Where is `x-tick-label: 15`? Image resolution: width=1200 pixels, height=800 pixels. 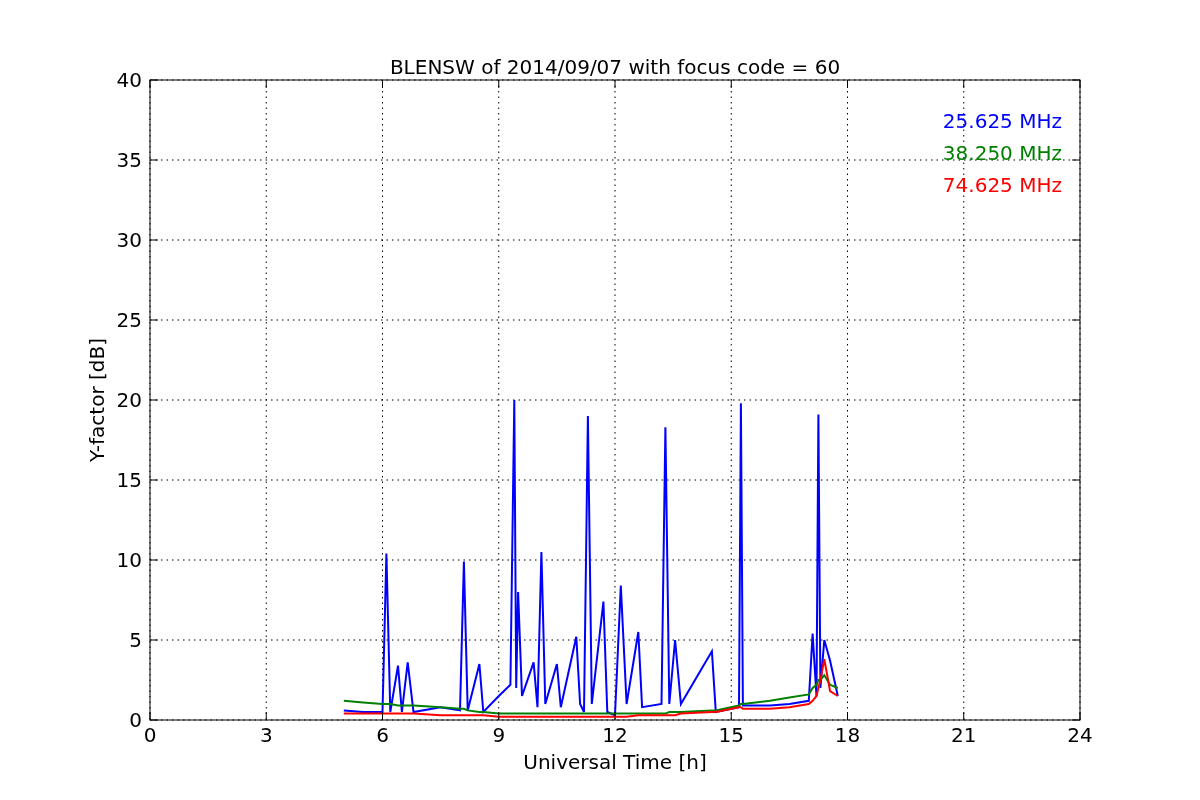
x-tick-label: 15 is located at coordinates (731, 735).